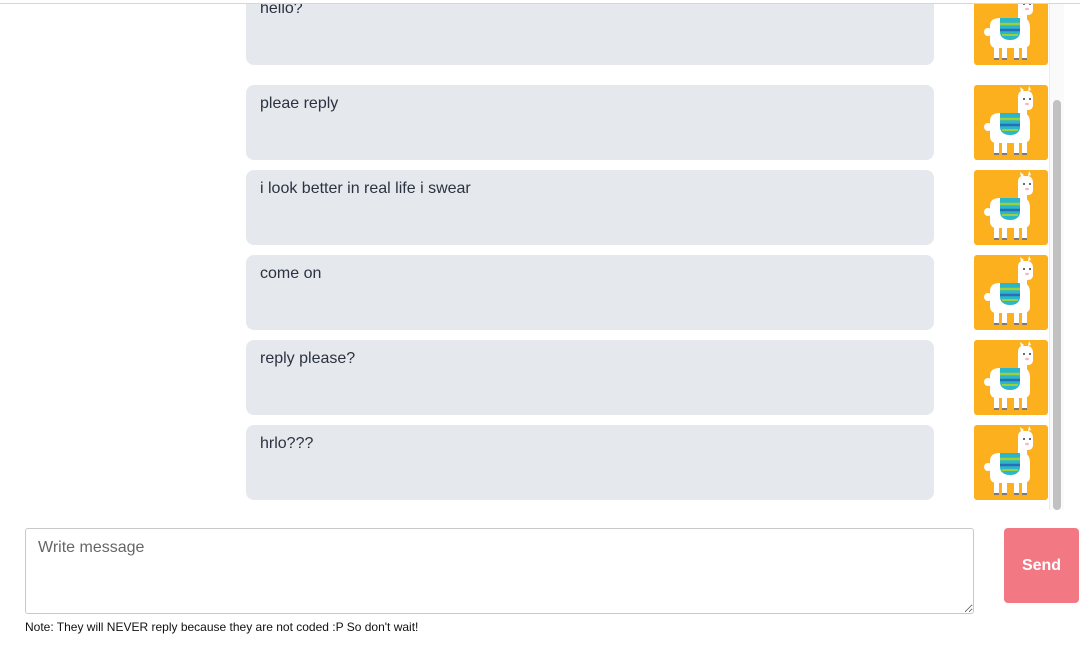 The width and height of the screenshot is (1092, 645). I want to click on message-text: i look better in real life i swear, so click(365, 188).